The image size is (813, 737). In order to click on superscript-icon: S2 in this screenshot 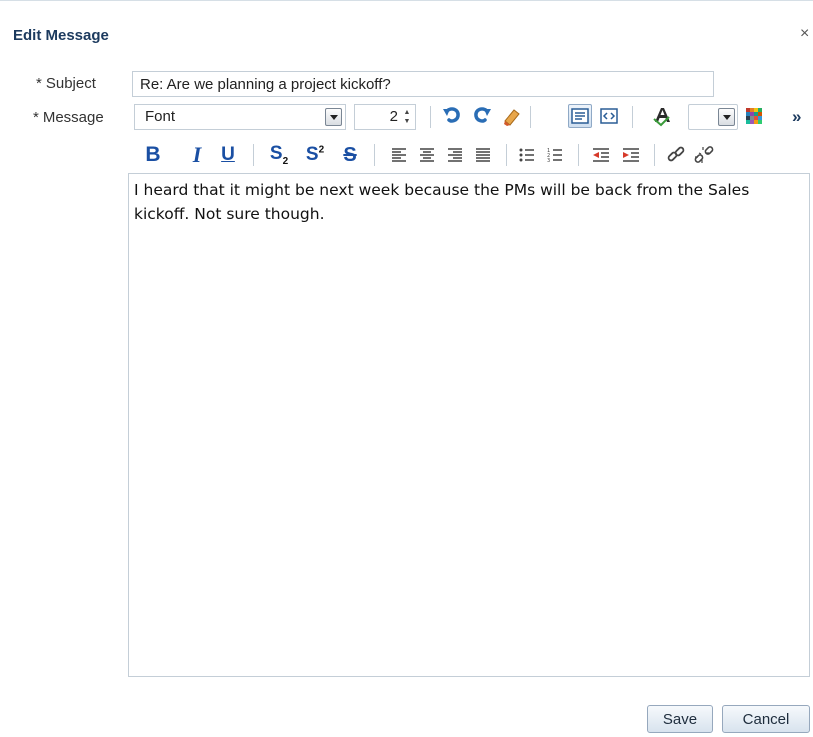, I will do `click(315, 155)`.